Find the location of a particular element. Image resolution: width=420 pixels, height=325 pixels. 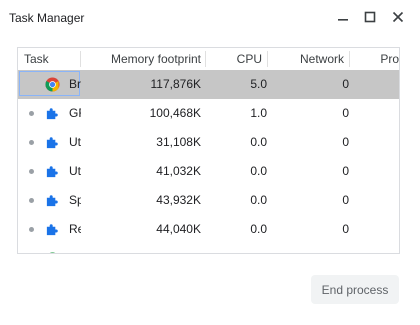

memory-value: 127,308K is located at coordinates (141, 248).